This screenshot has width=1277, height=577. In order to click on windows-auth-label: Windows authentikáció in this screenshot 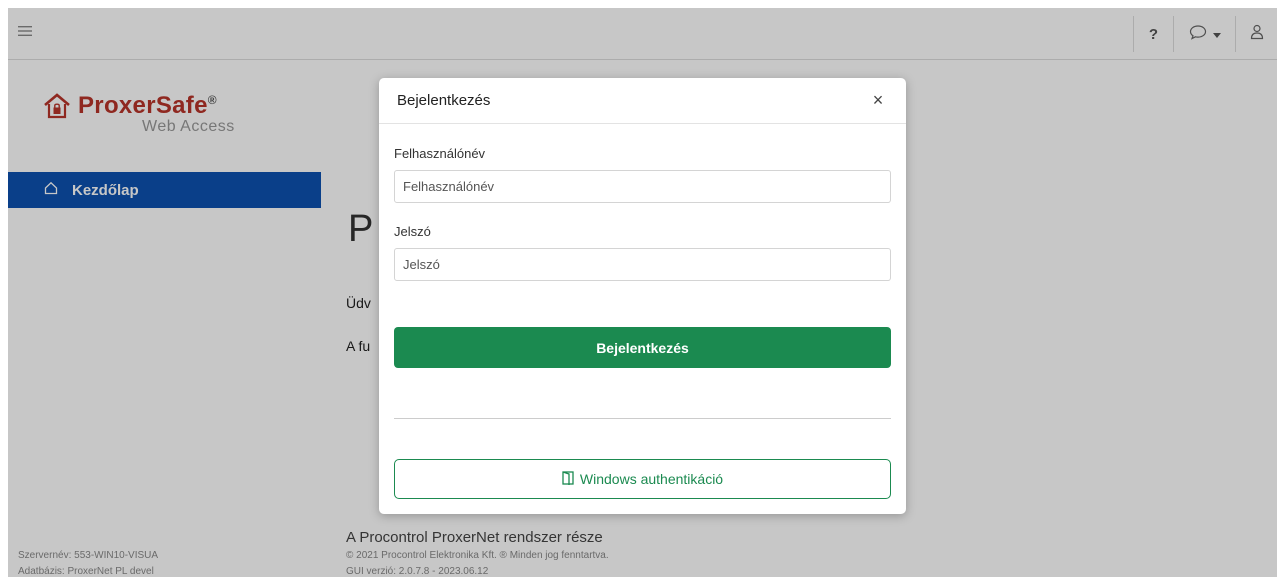, I will do `click(651, 479)`.